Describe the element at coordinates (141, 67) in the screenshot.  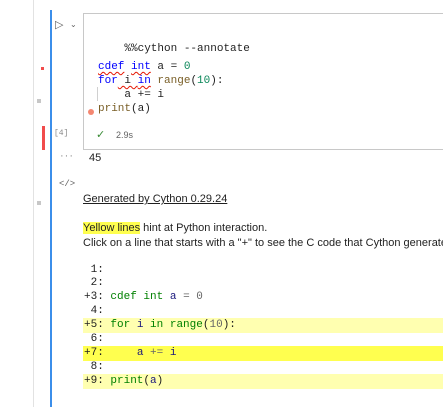
I see `code-type: int` at that location.